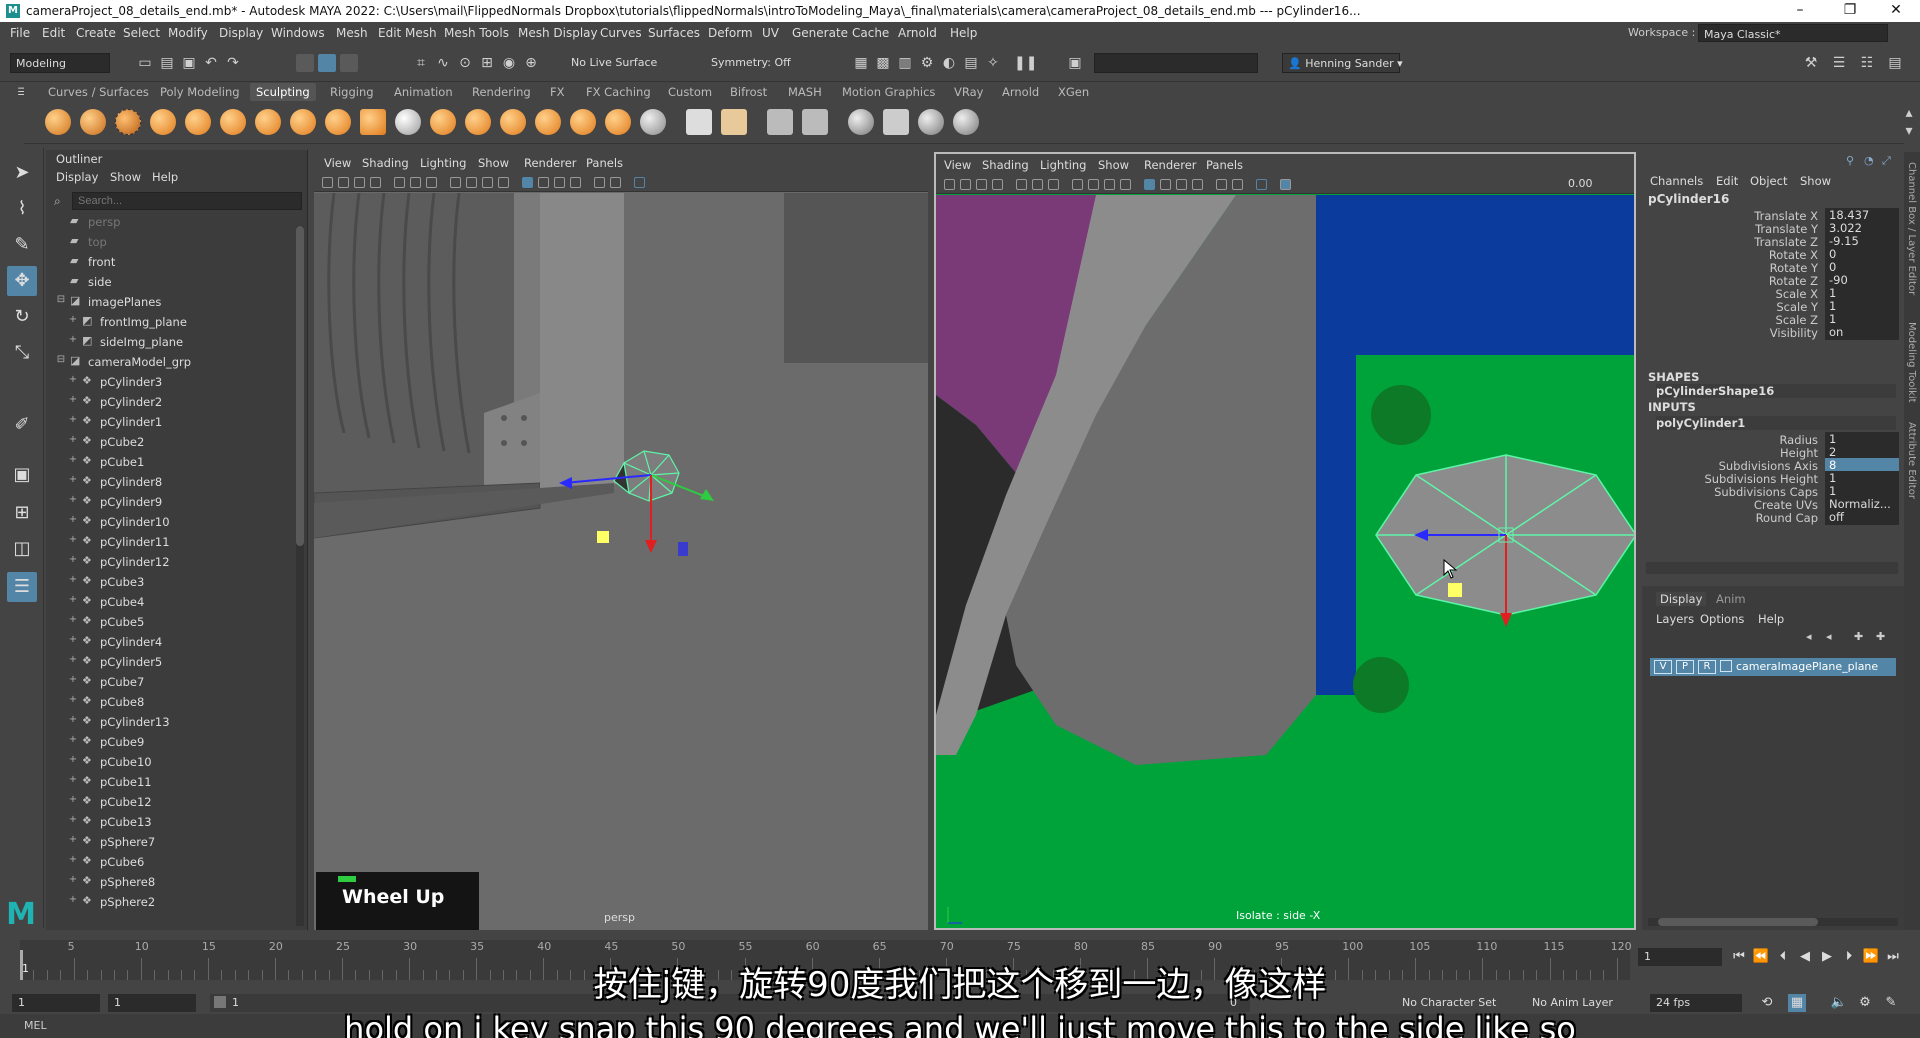 Image resolution: width=1920 pixels, height=1038 pixels. I want to click on select-component-icon, so click(349, 63).